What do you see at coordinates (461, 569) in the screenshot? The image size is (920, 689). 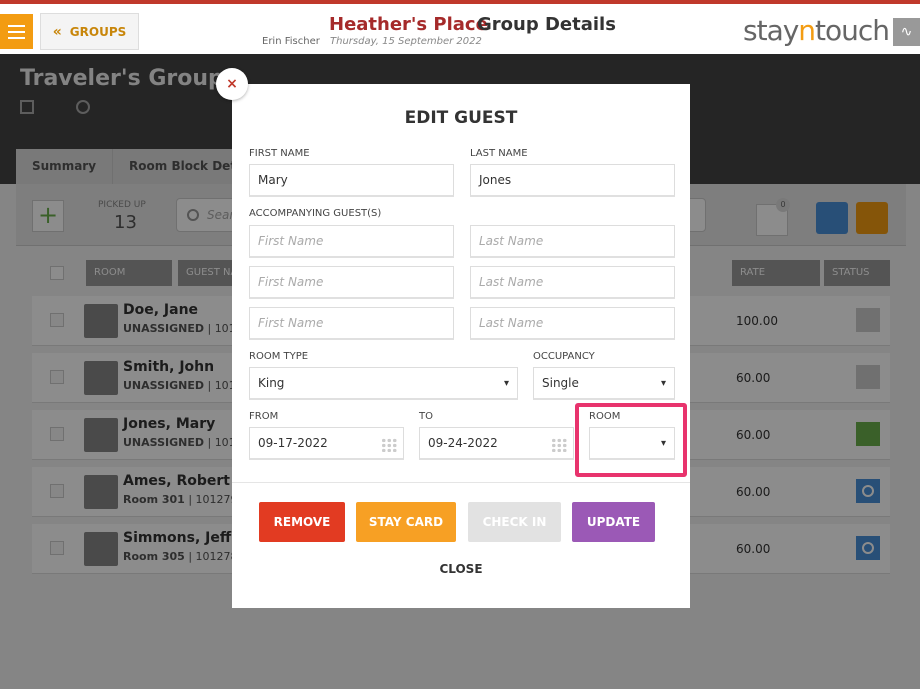 I see `close-button: CLOSE` at bounding box center [461, 569].